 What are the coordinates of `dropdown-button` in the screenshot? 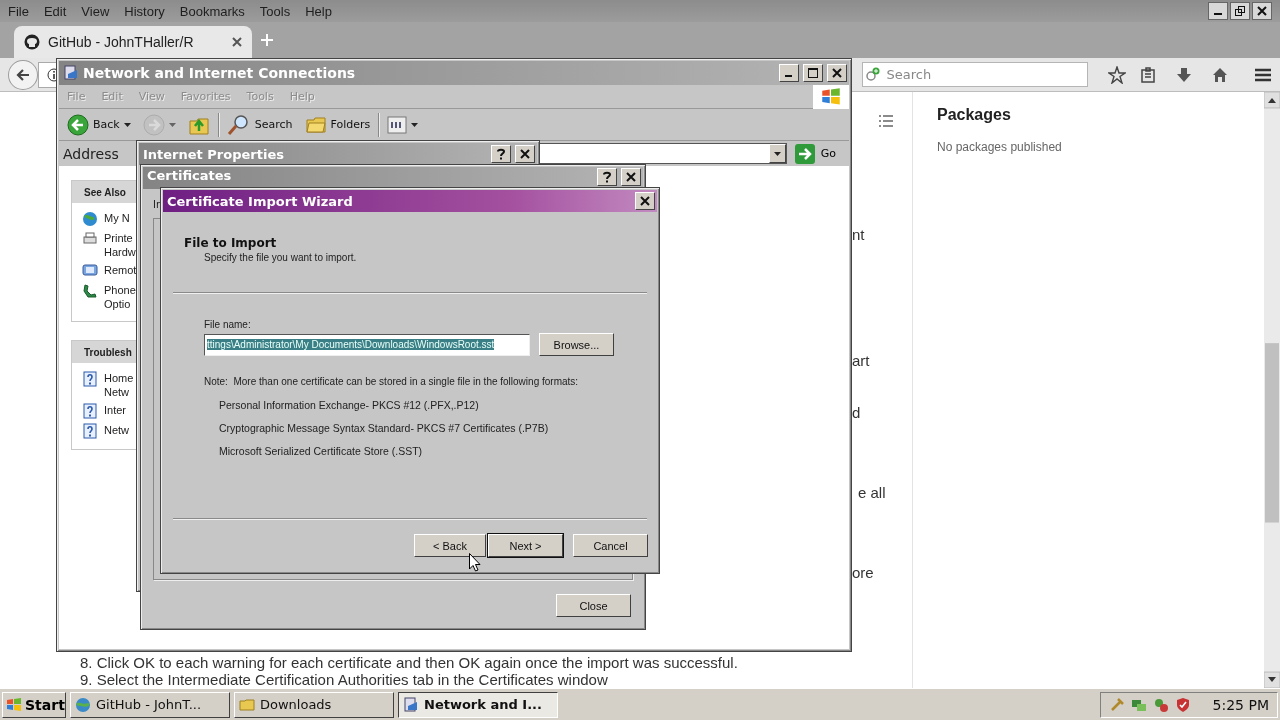 It's located at (777, 153).